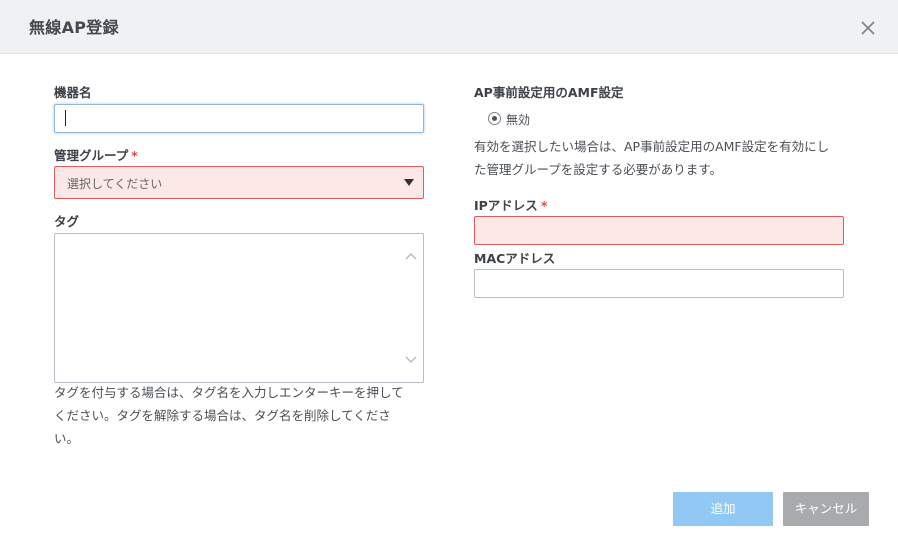 Image resolution: width=898 pixels, height=550 pixels. I want to click on device-name-label: 機器名, so click(73, 91).